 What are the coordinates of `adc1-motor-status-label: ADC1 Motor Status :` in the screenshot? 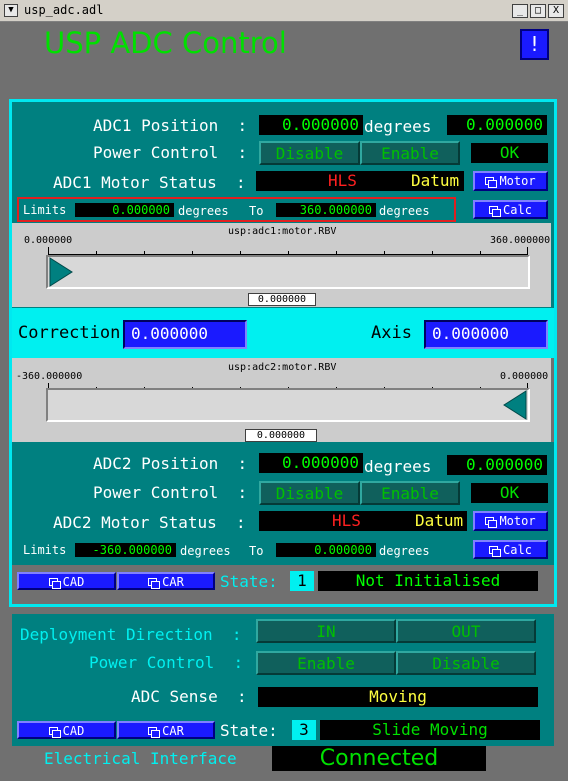 It's located at (149, 182).